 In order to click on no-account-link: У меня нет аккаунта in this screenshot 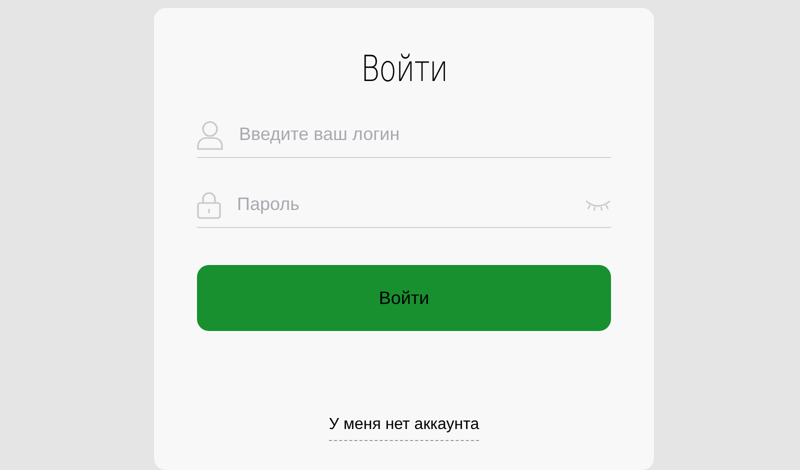, I will do `click(404, 427)`.